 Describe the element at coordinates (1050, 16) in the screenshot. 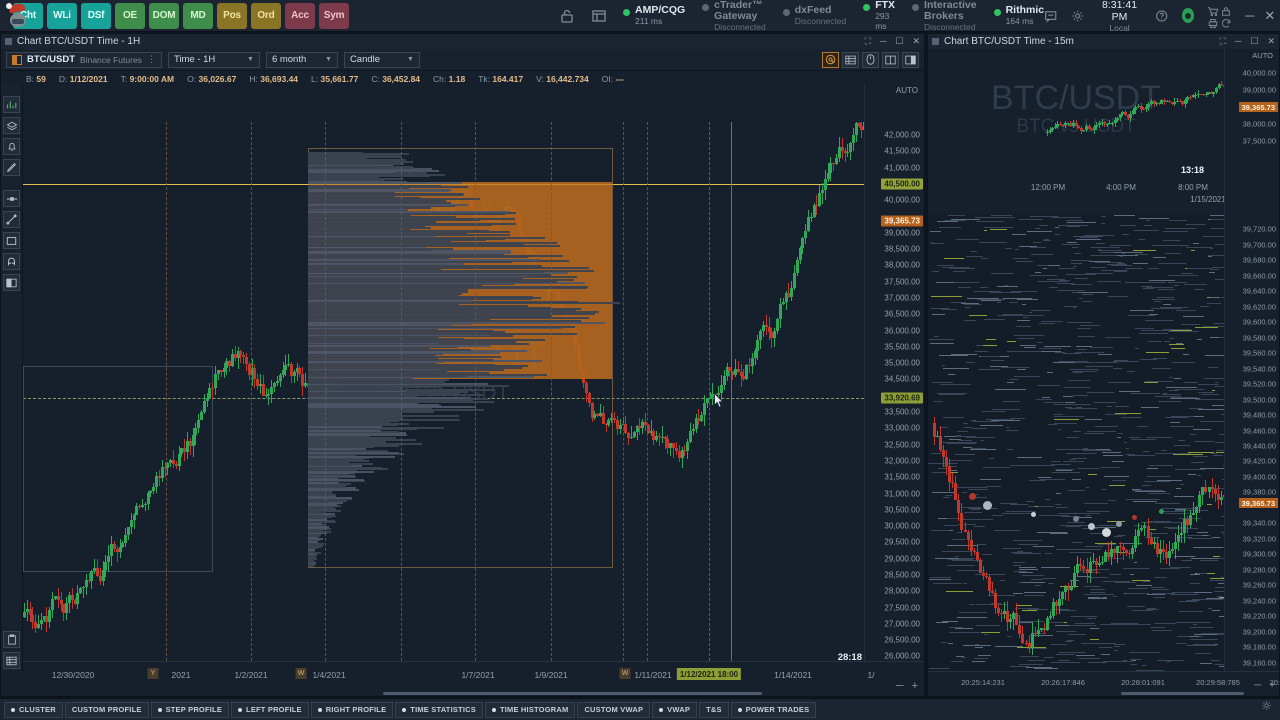

I see `chat-icon` at that location.